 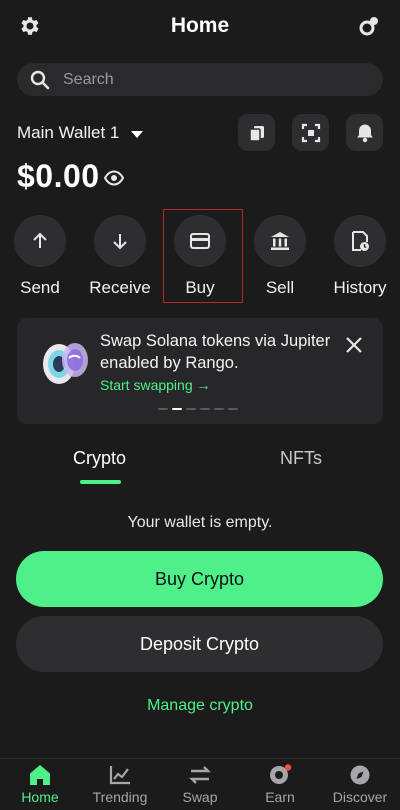 I want to click on wallet-balance: $0.00, so click(x=58, y=176).